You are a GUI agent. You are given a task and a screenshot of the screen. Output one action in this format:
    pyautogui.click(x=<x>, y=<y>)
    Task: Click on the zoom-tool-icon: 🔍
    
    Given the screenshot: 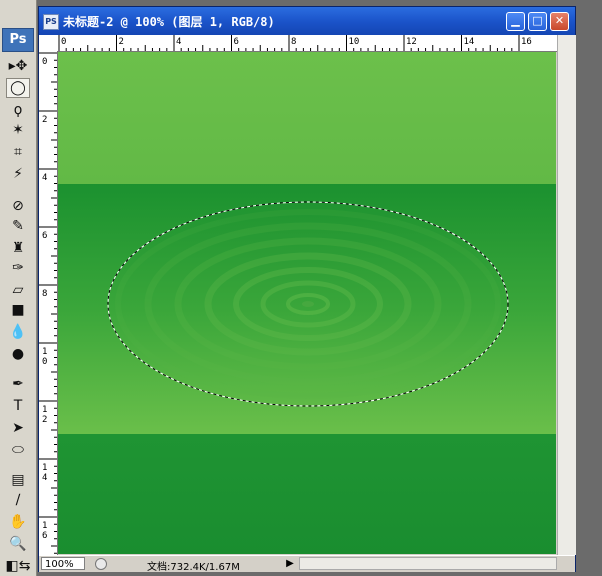 What is the action you would take?
    pyautogui.click(x=18, y=544)
    